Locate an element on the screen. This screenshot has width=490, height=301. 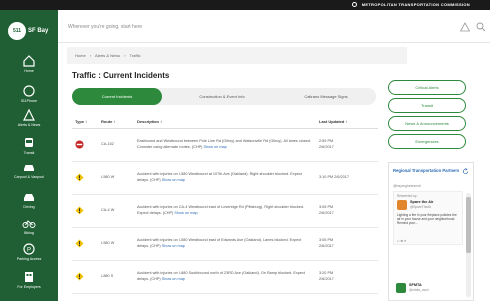
sidebar-item-label: Transit is located at coordinates (29, 153).